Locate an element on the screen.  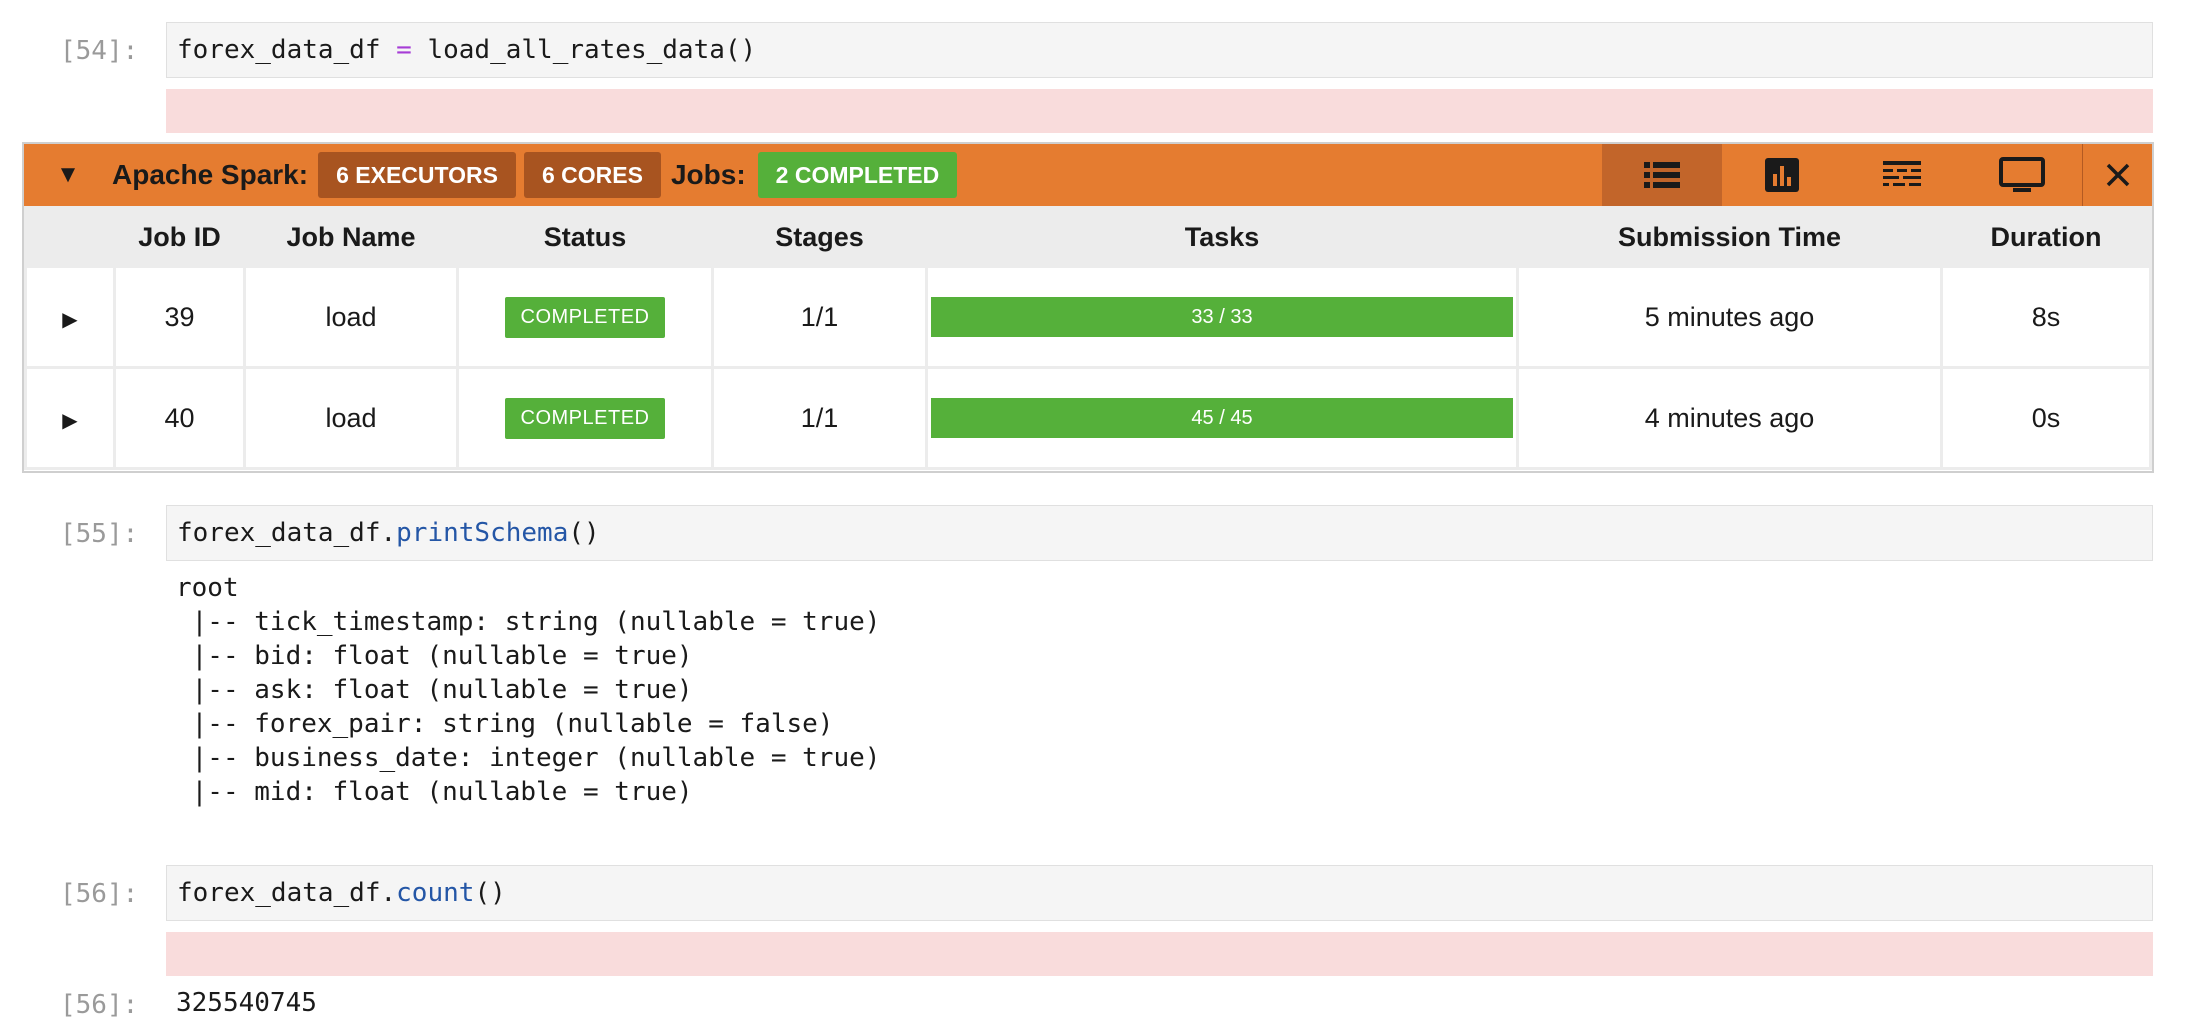
jobs-label: Jobs: is located at coordinates (708, 174).